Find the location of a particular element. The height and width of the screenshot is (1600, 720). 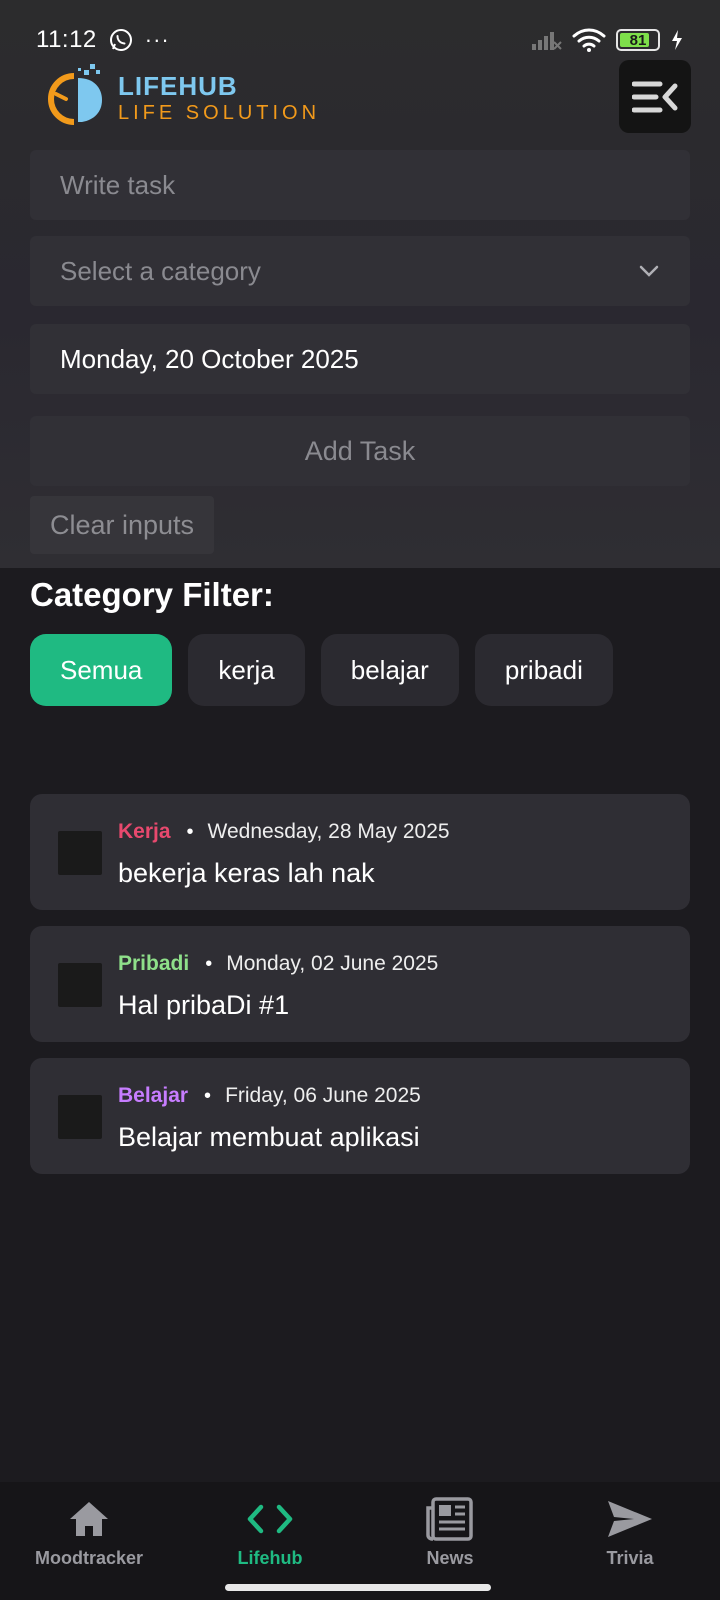

nav-label: Lifehub is located at coordinates (270, 1558).